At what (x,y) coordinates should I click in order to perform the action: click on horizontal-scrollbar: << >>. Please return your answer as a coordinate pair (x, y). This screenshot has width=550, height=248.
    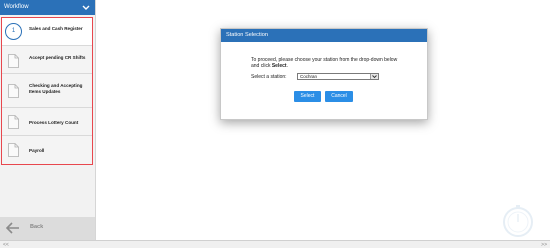
    Looking at the image, I should click on (275, 244).